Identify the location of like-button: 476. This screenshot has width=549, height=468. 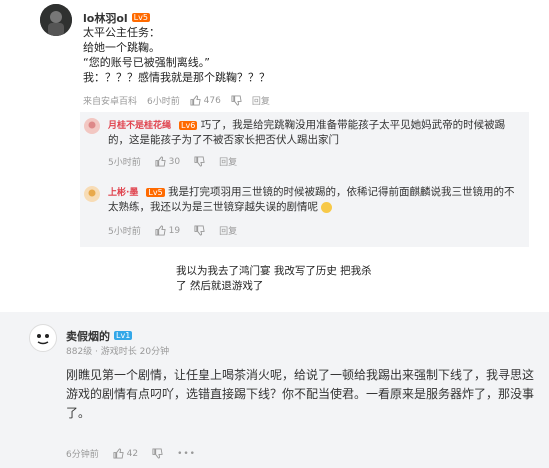
(205, 100).